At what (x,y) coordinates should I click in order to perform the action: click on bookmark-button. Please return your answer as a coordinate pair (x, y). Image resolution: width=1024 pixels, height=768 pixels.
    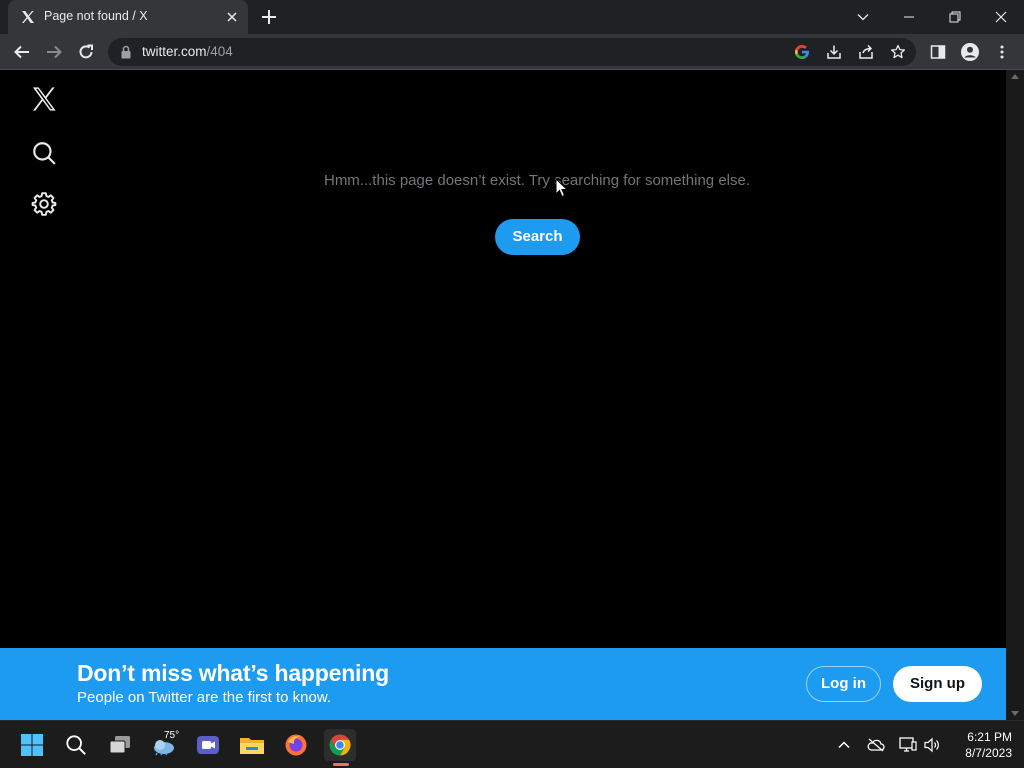
    Looking at the image, I should click on (898, 52).